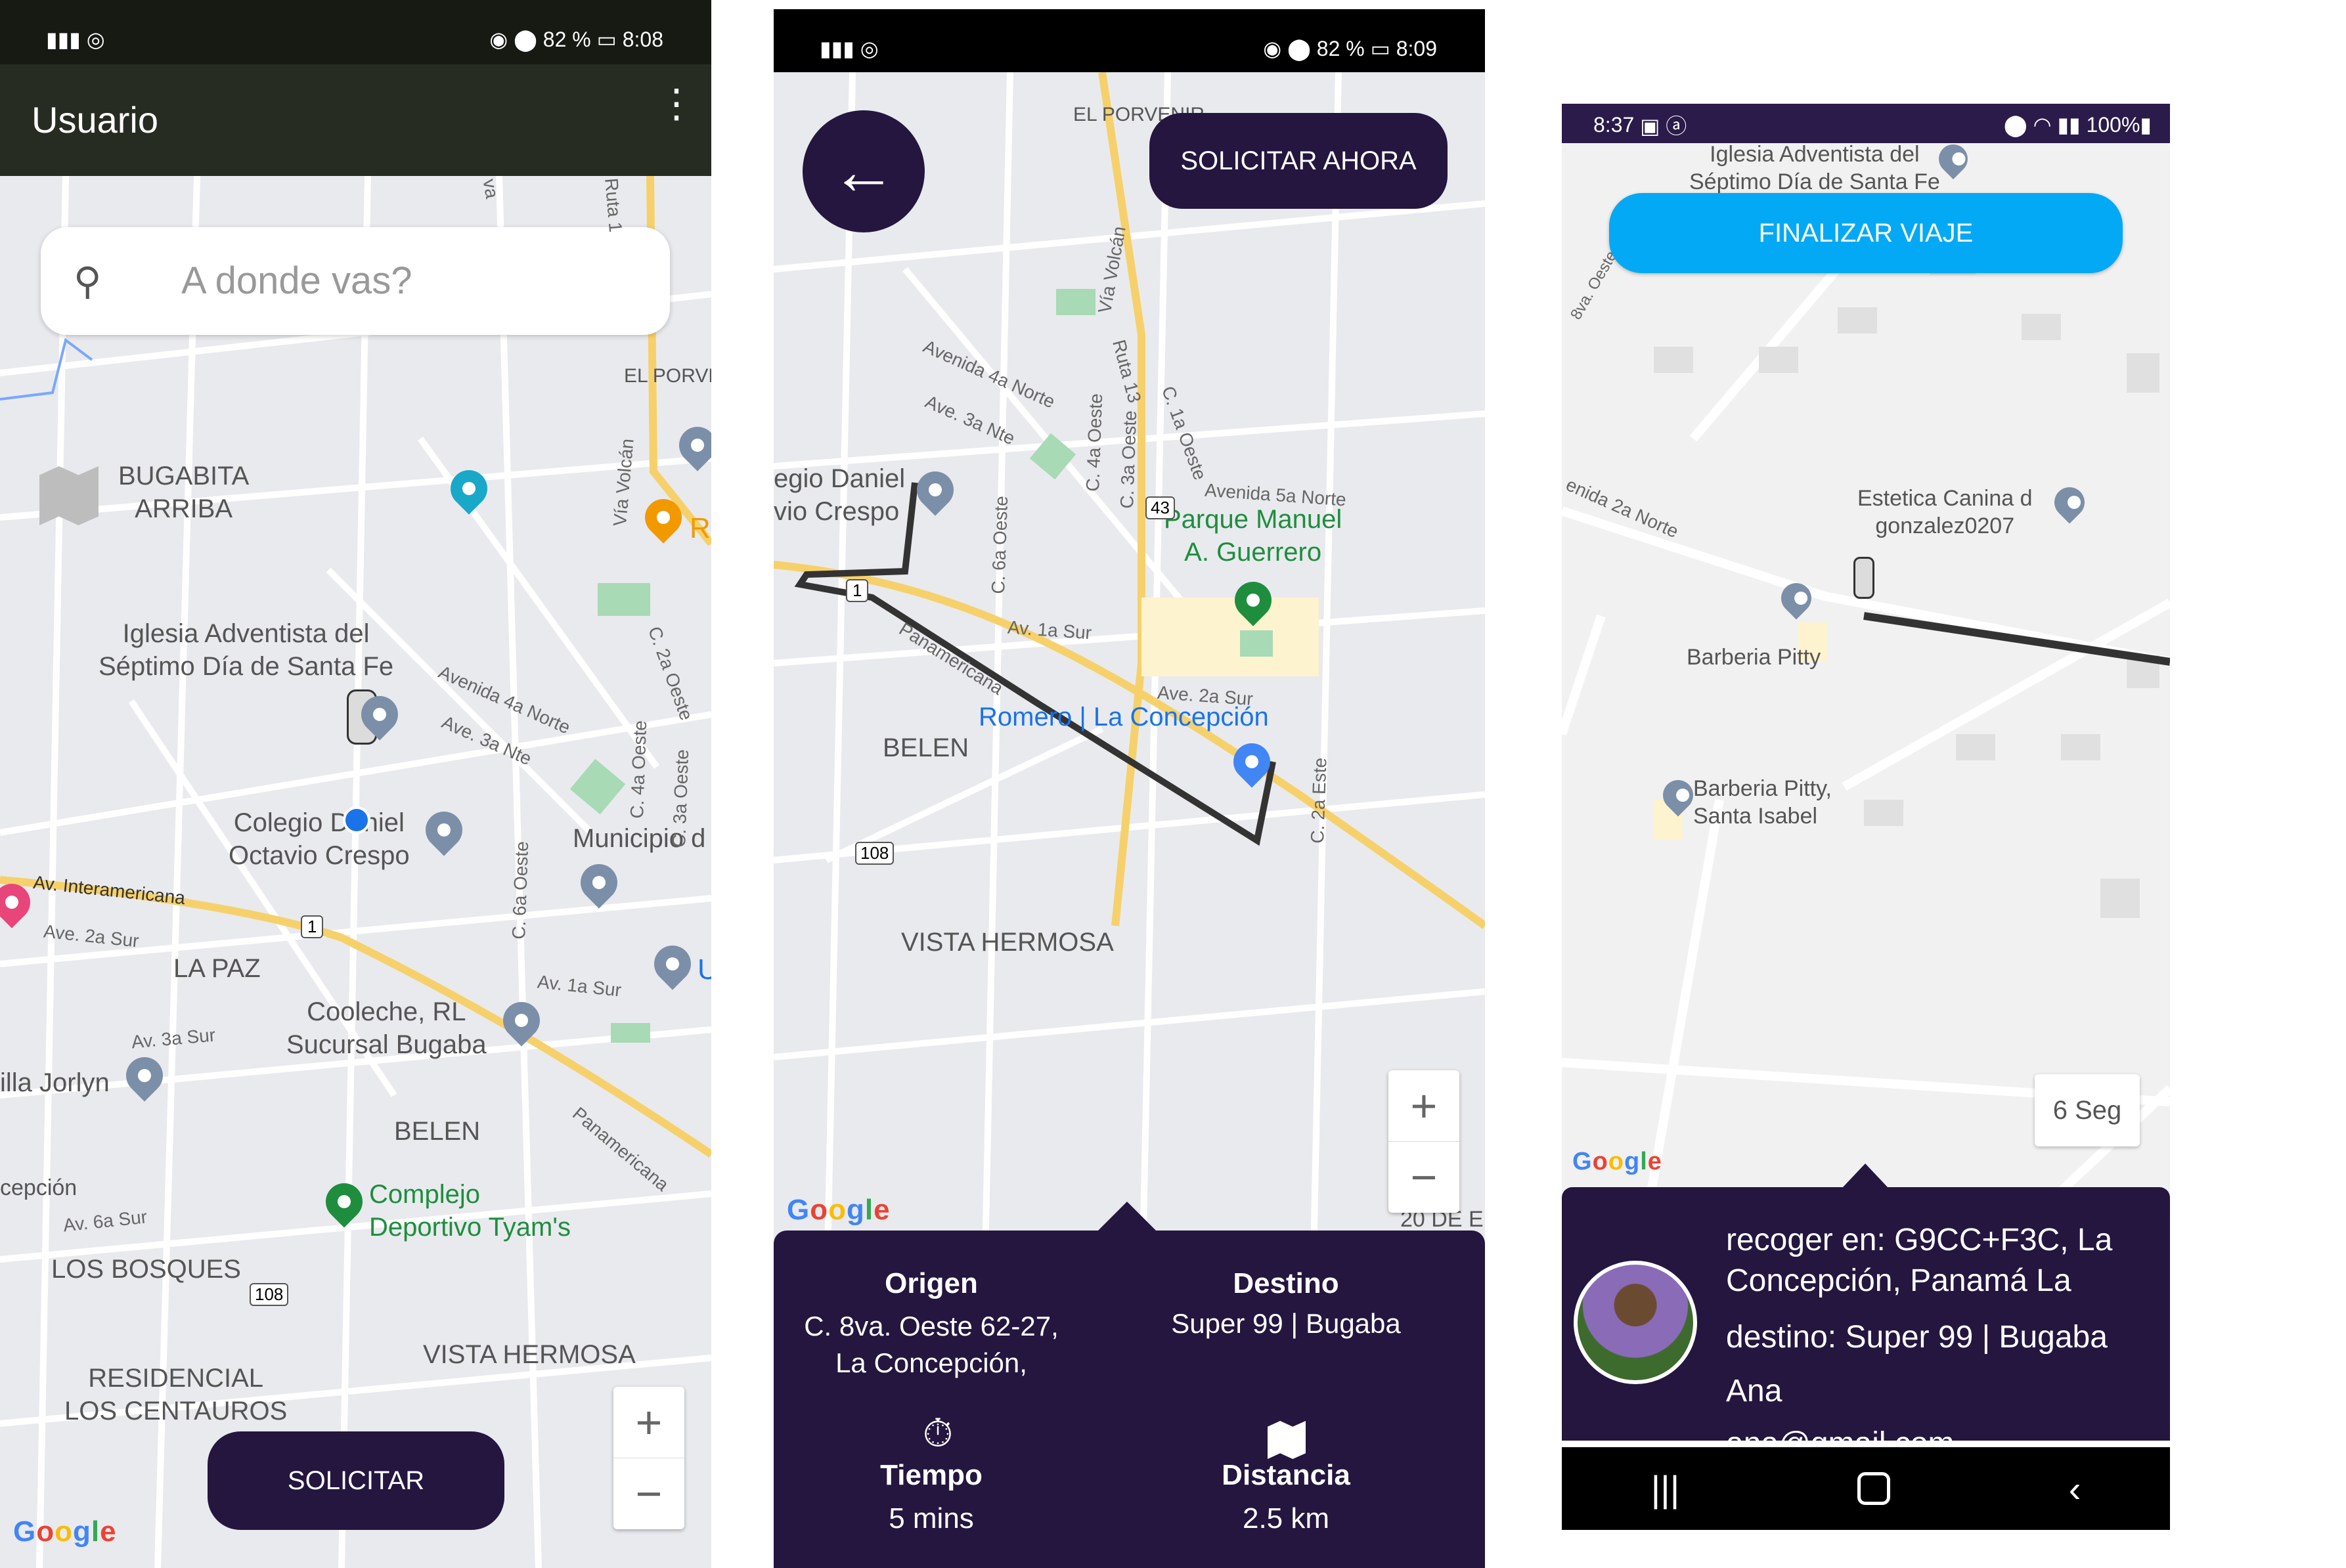  I want to click on label-vista-hermosa: VISTA HERMOSA, so click(529, 1354).